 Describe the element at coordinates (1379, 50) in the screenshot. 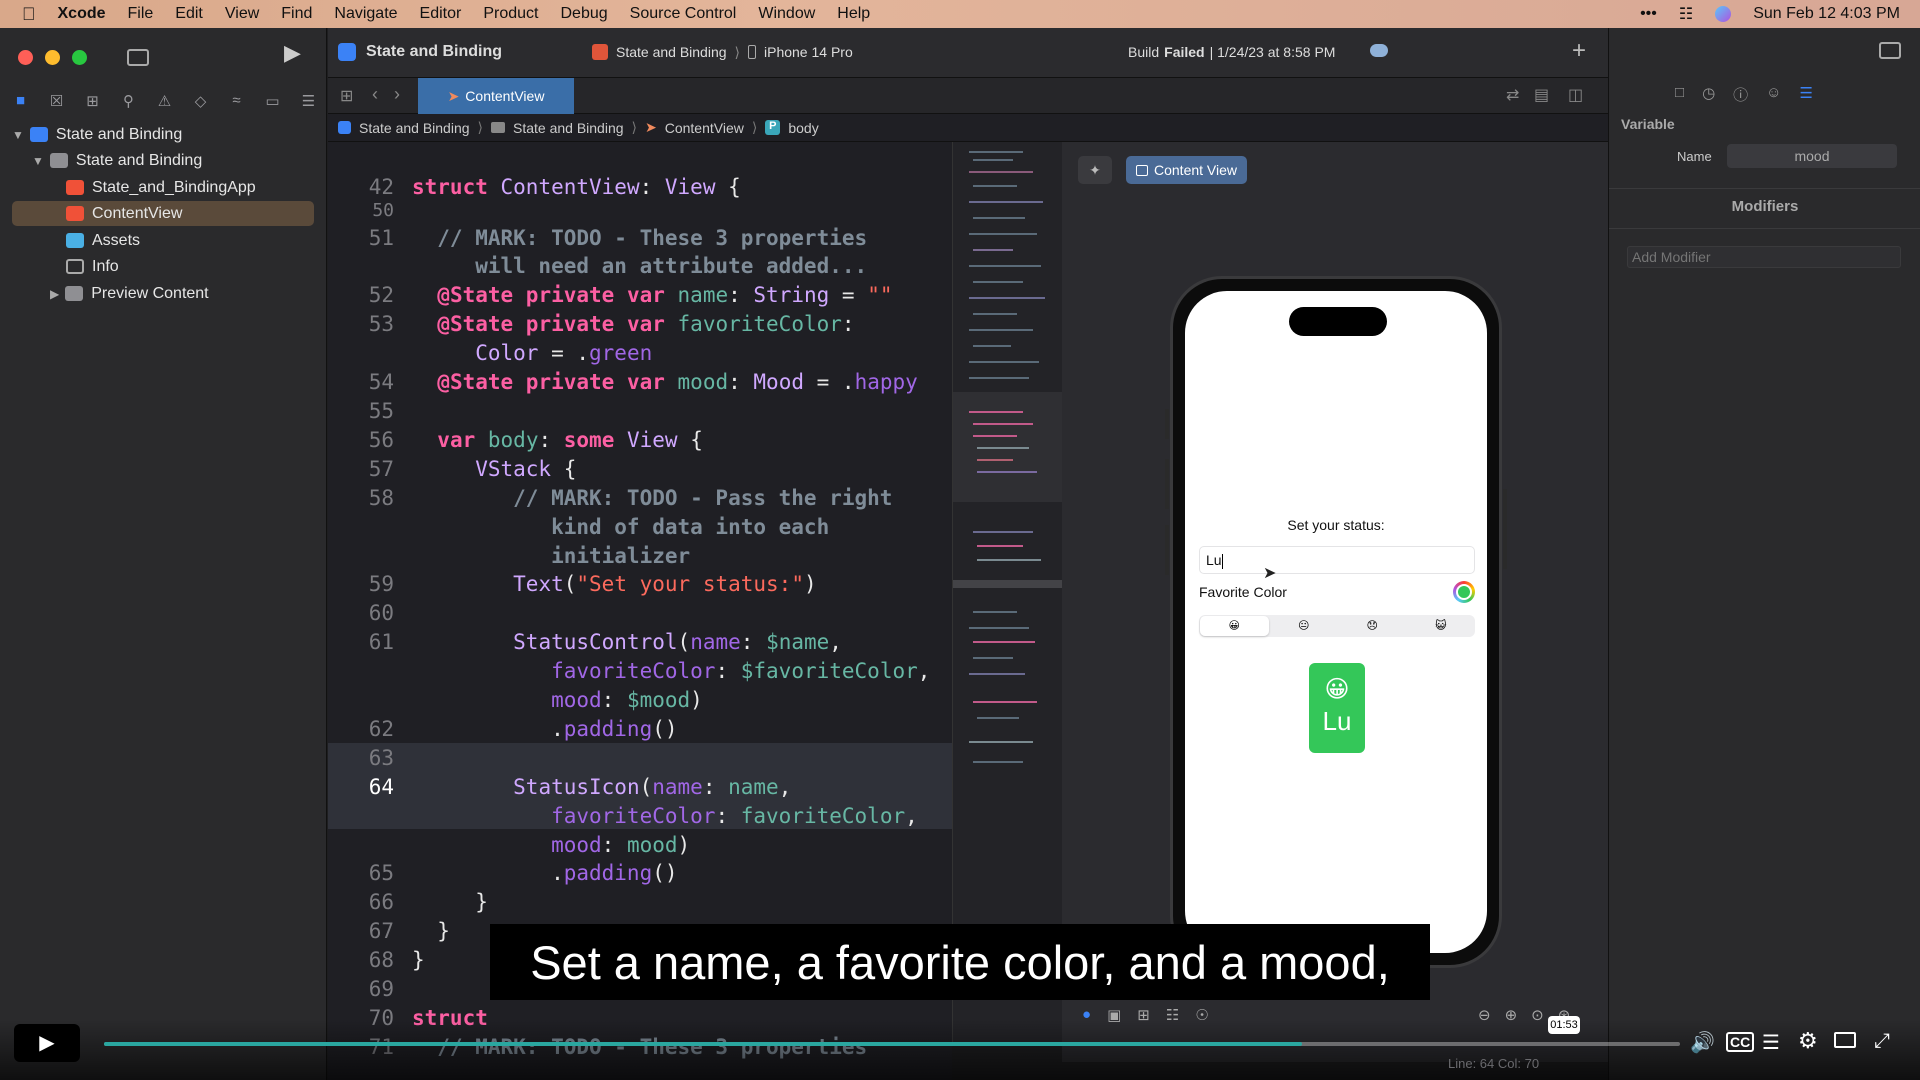

I see `cloud-icon` at that location.